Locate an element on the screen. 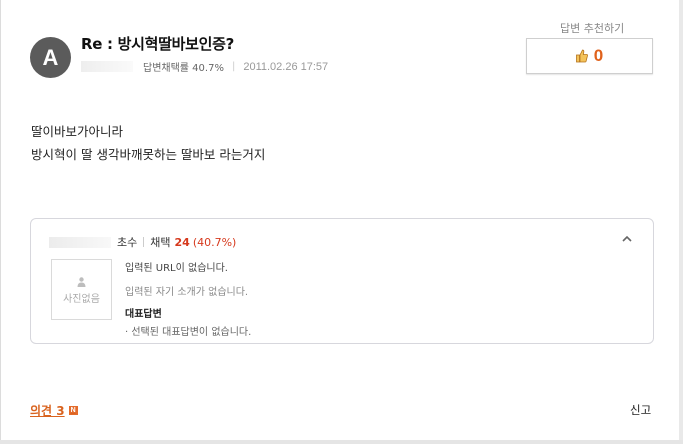  frame-left is located at coordinates (0, 222).